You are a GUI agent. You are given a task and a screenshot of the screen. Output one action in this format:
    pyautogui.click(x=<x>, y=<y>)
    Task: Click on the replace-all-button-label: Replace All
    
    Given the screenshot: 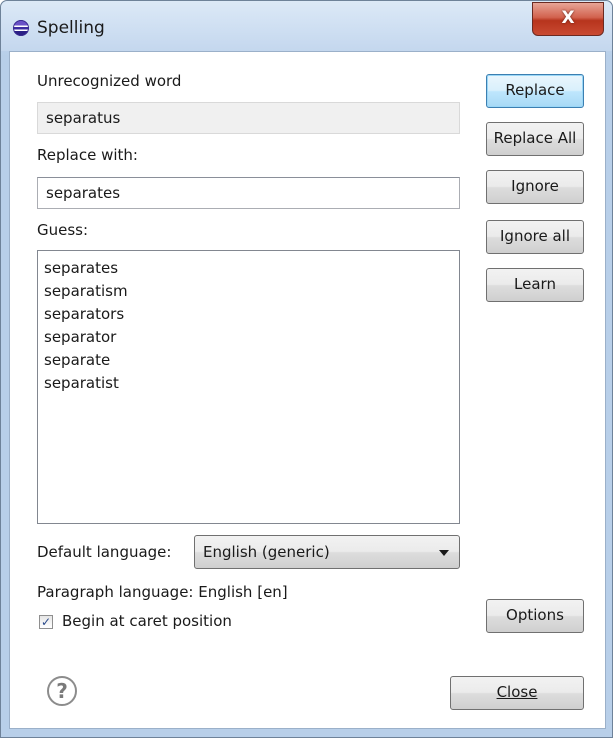 What is the action you would take?
    pyautogui.click(x=535, y=138)
    